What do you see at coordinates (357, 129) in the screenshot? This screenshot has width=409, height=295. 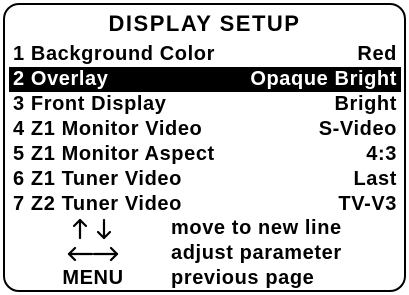 I see `menu-item-value: S-Video` at bounding box center [357, 129].